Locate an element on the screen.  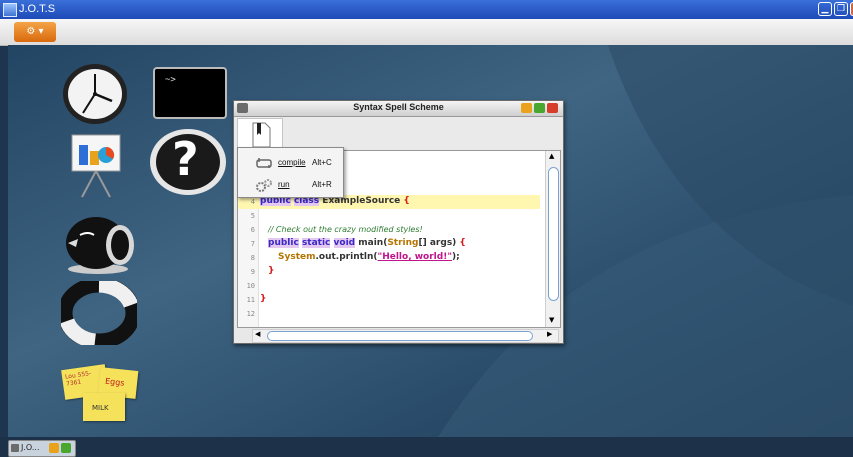
internal-window-title-bar: Syntax Spell Scheme is located at coordinates (398, 109).